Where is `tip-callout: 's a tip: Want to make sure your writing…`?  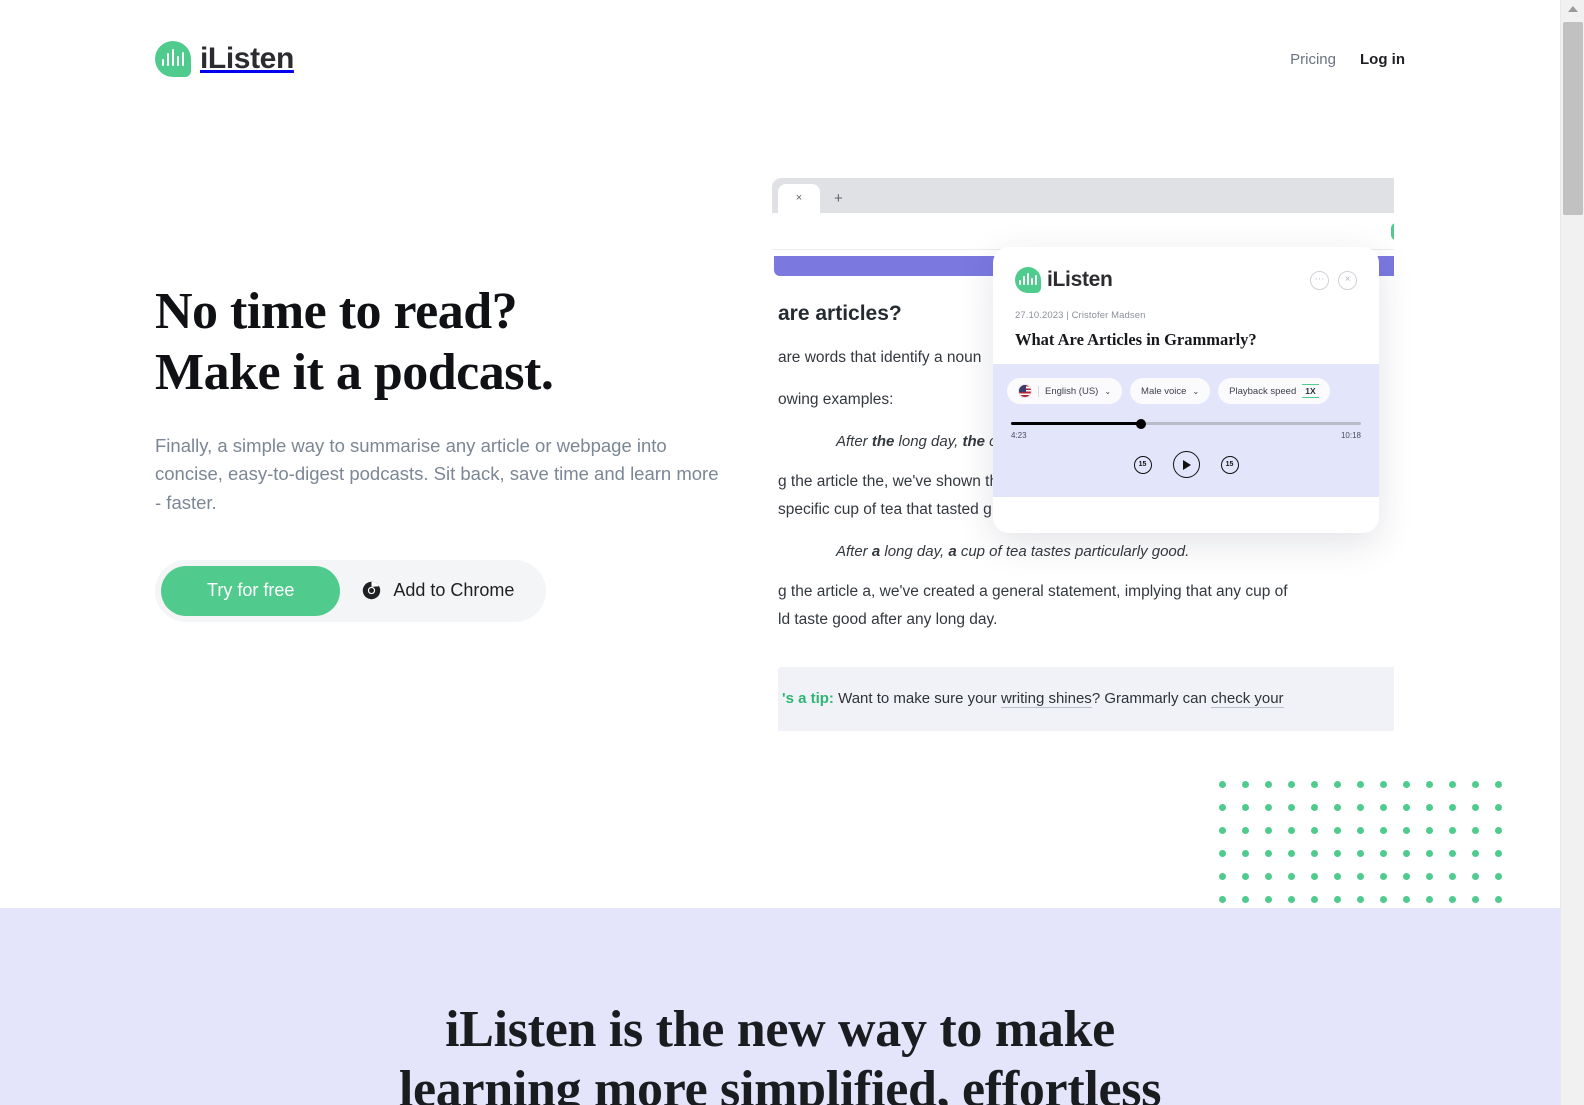
tip-callout: 's a tip: Want to make sure your writing… is located at coordinates (1086, 699).